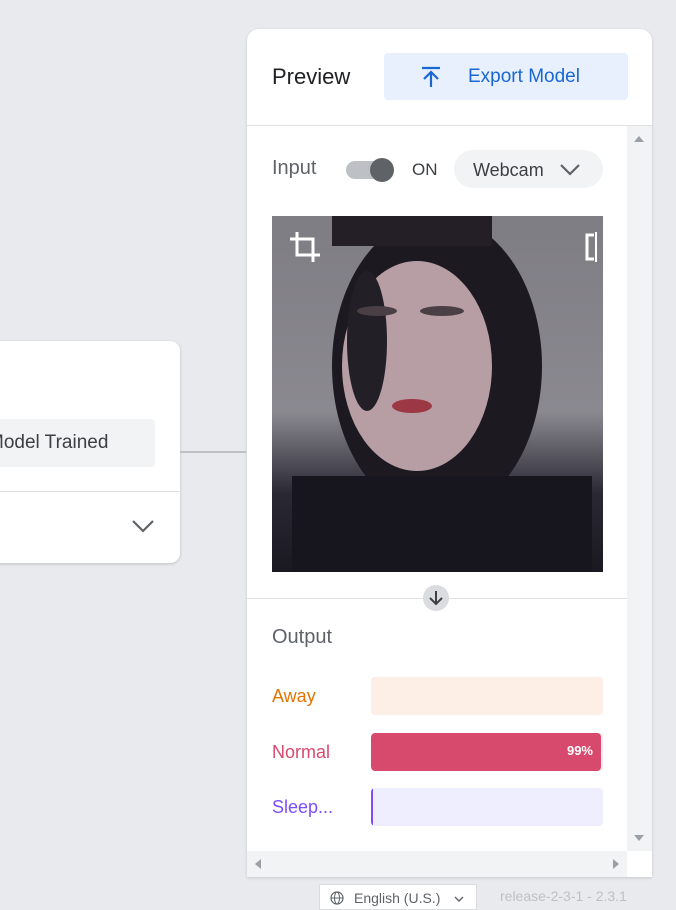 This screenshot has width=676, height=910. What do you see at coordinates (425, 169) in the screenshot?
I see `toggle-state-label: ON` at bounding box center [425, 169].